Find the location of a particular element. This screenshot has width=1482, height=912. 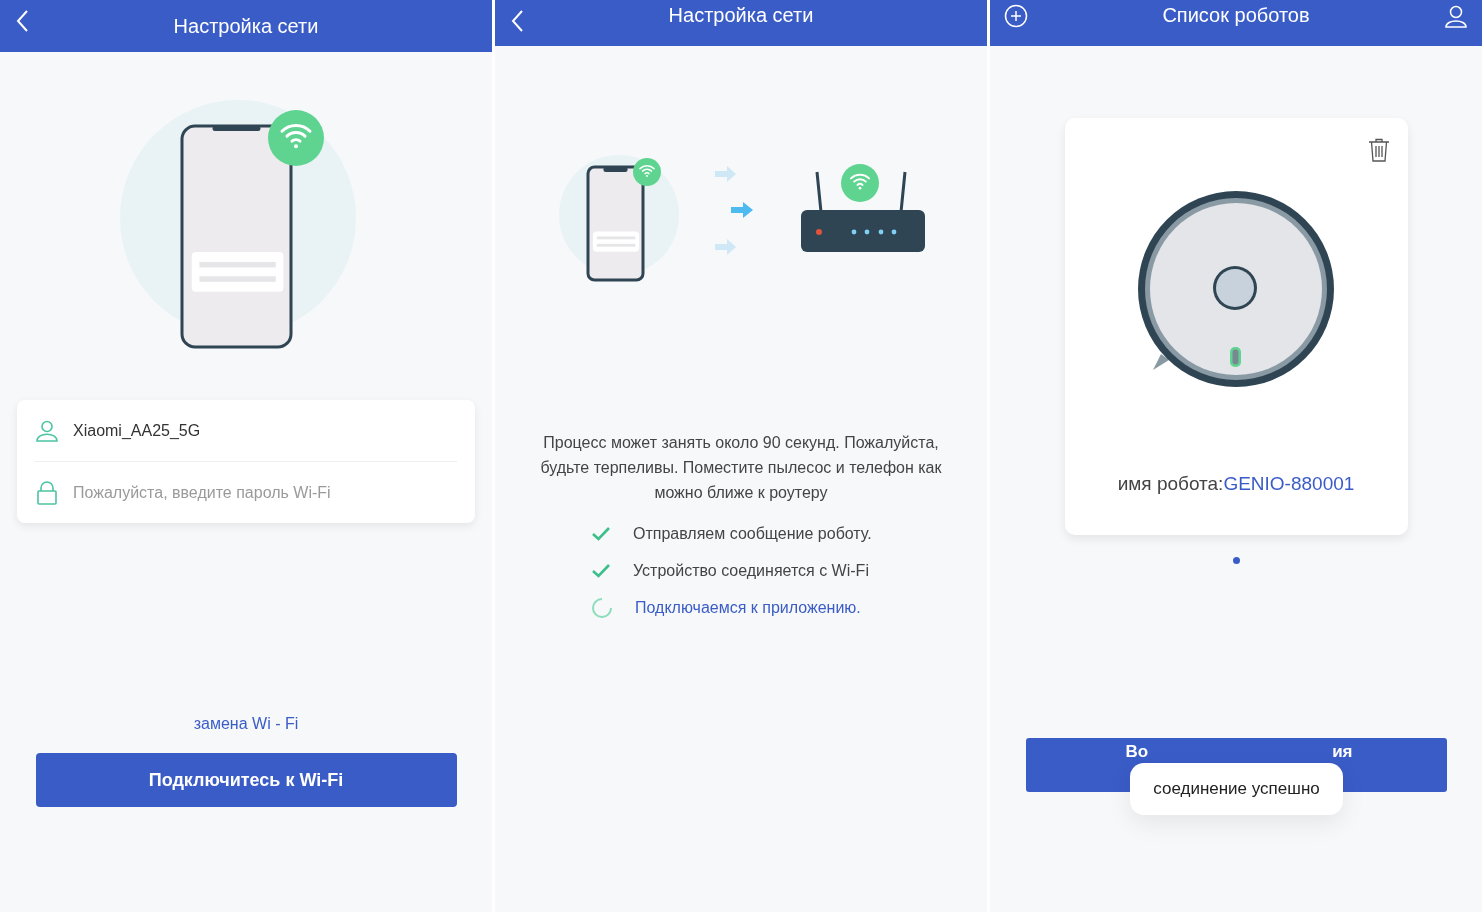

step-label: Устройство соединяется с Wi-Fi is located at coordinates (751, 570).